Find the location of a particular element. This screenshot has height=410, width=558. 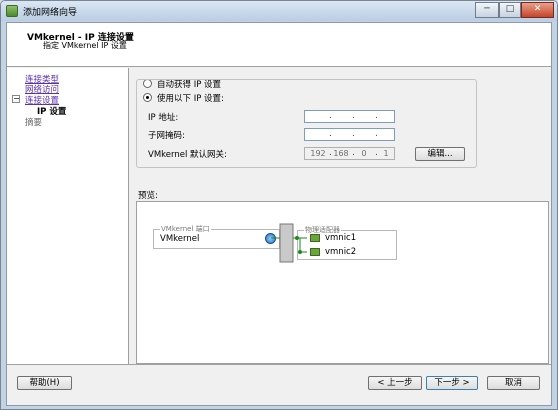

gateway-label: VMkernel 默认网关: is located at coordinates (187, 155).